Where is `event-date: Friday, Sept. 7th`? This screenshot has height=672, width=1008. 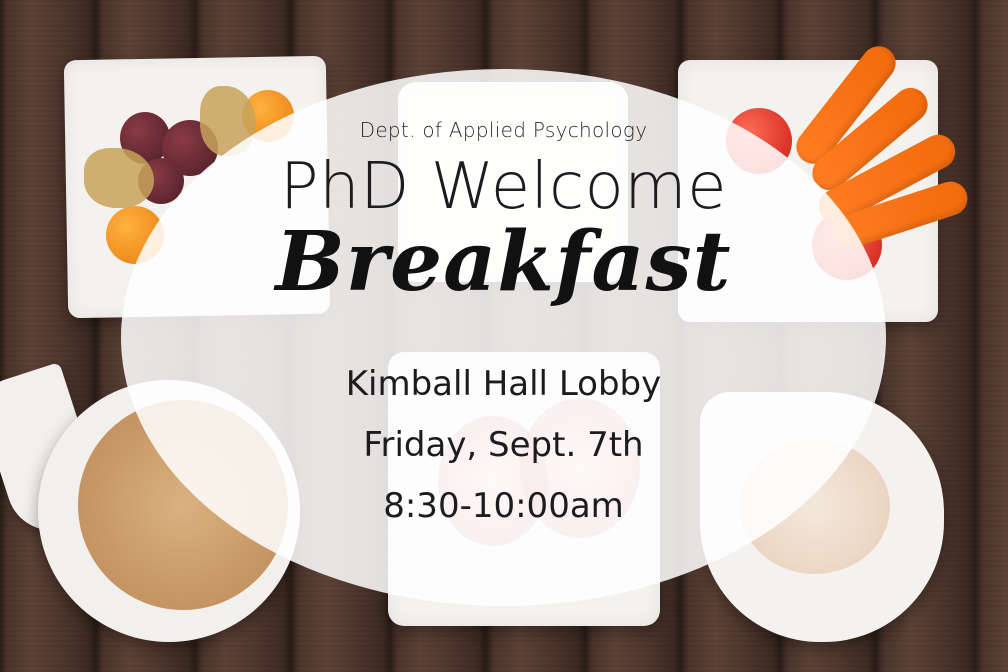 event-date: Friday, Sept. 7th is located at coordinates (503, 445).